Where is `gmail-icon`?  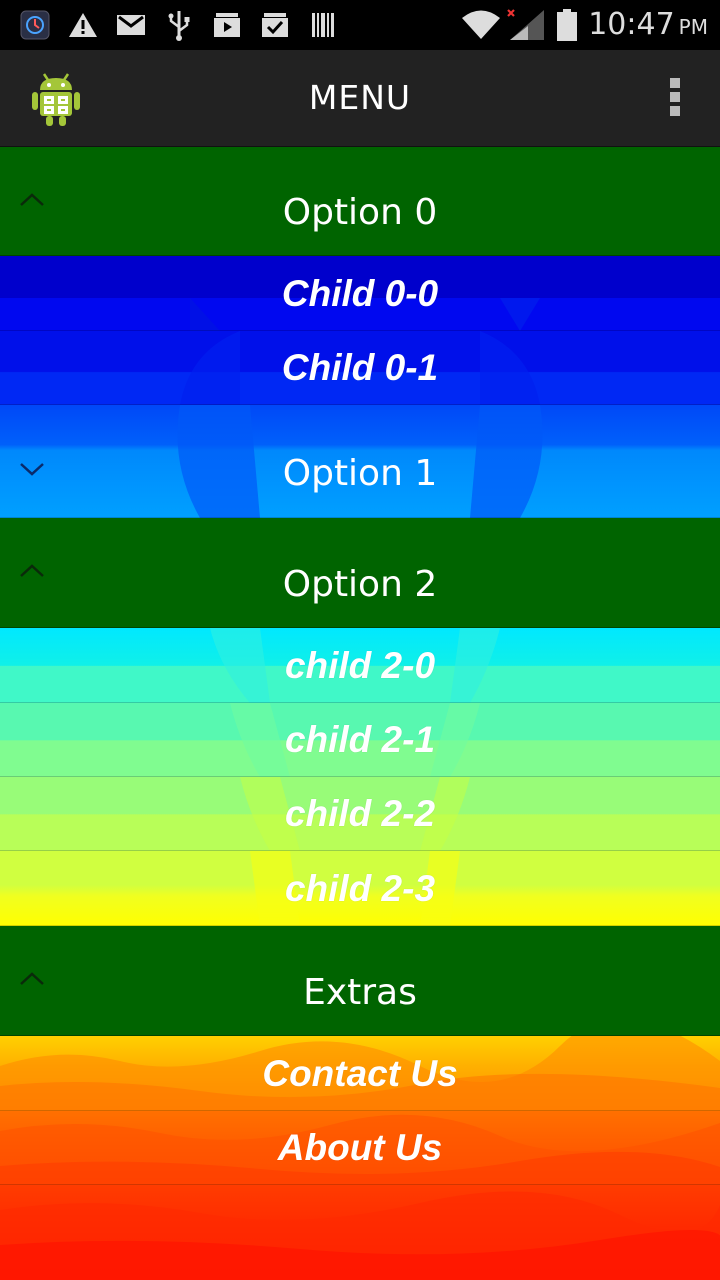 gmail-icon is located at coordinates (131, 25).